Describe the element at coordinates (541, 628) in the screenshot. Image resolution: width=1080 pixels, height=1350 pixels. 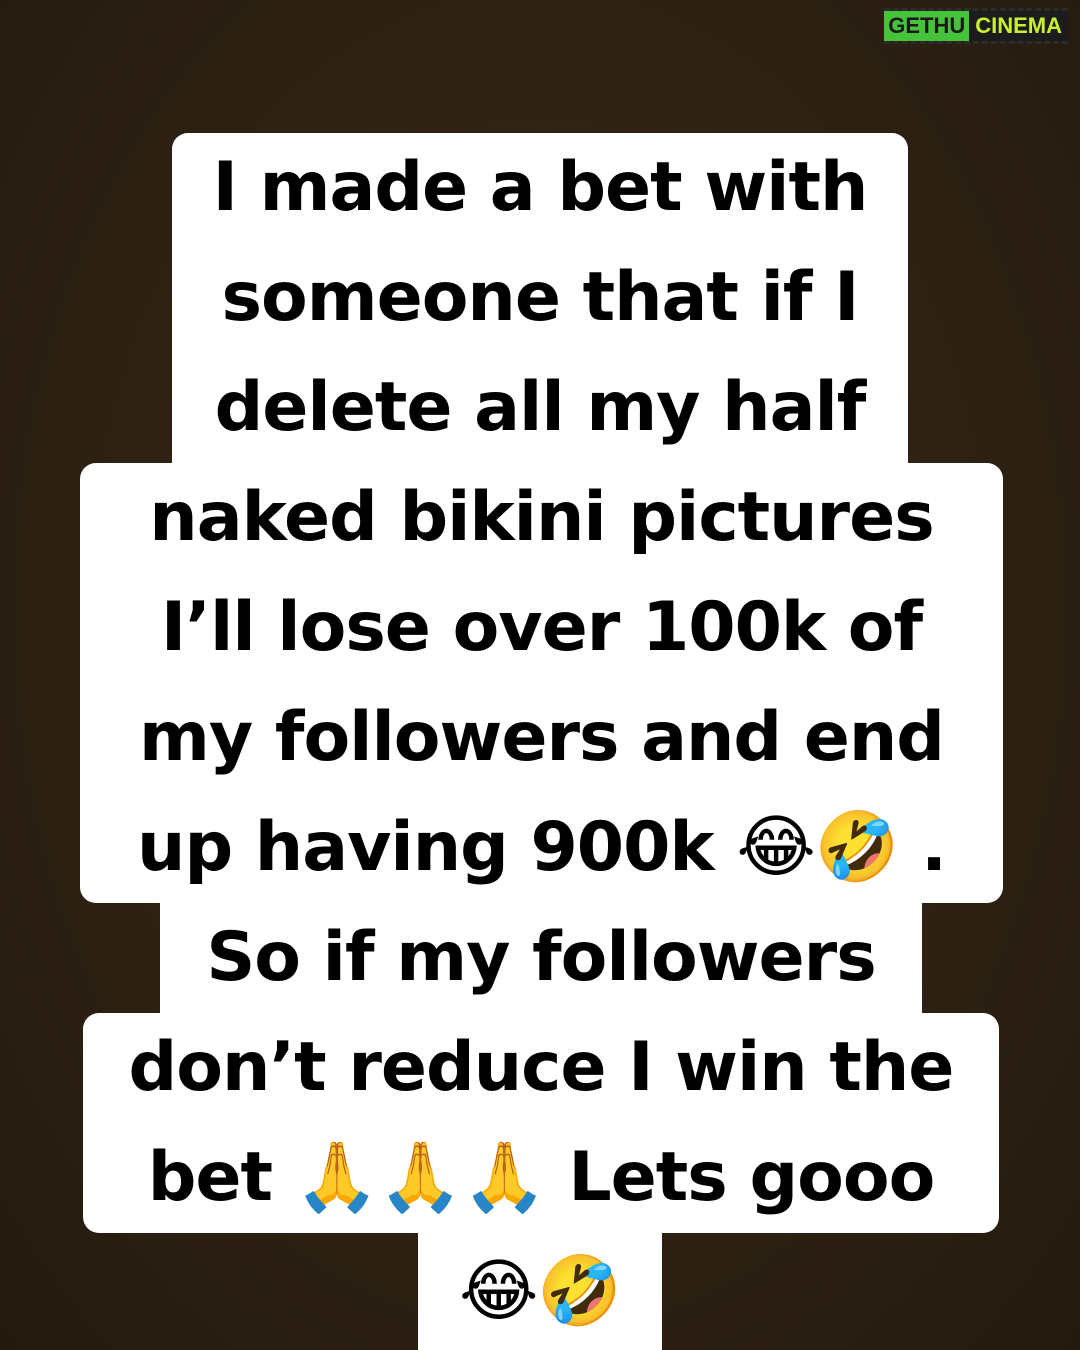
I see `caption-line-5: I’ll lose over 100k of` at that location.